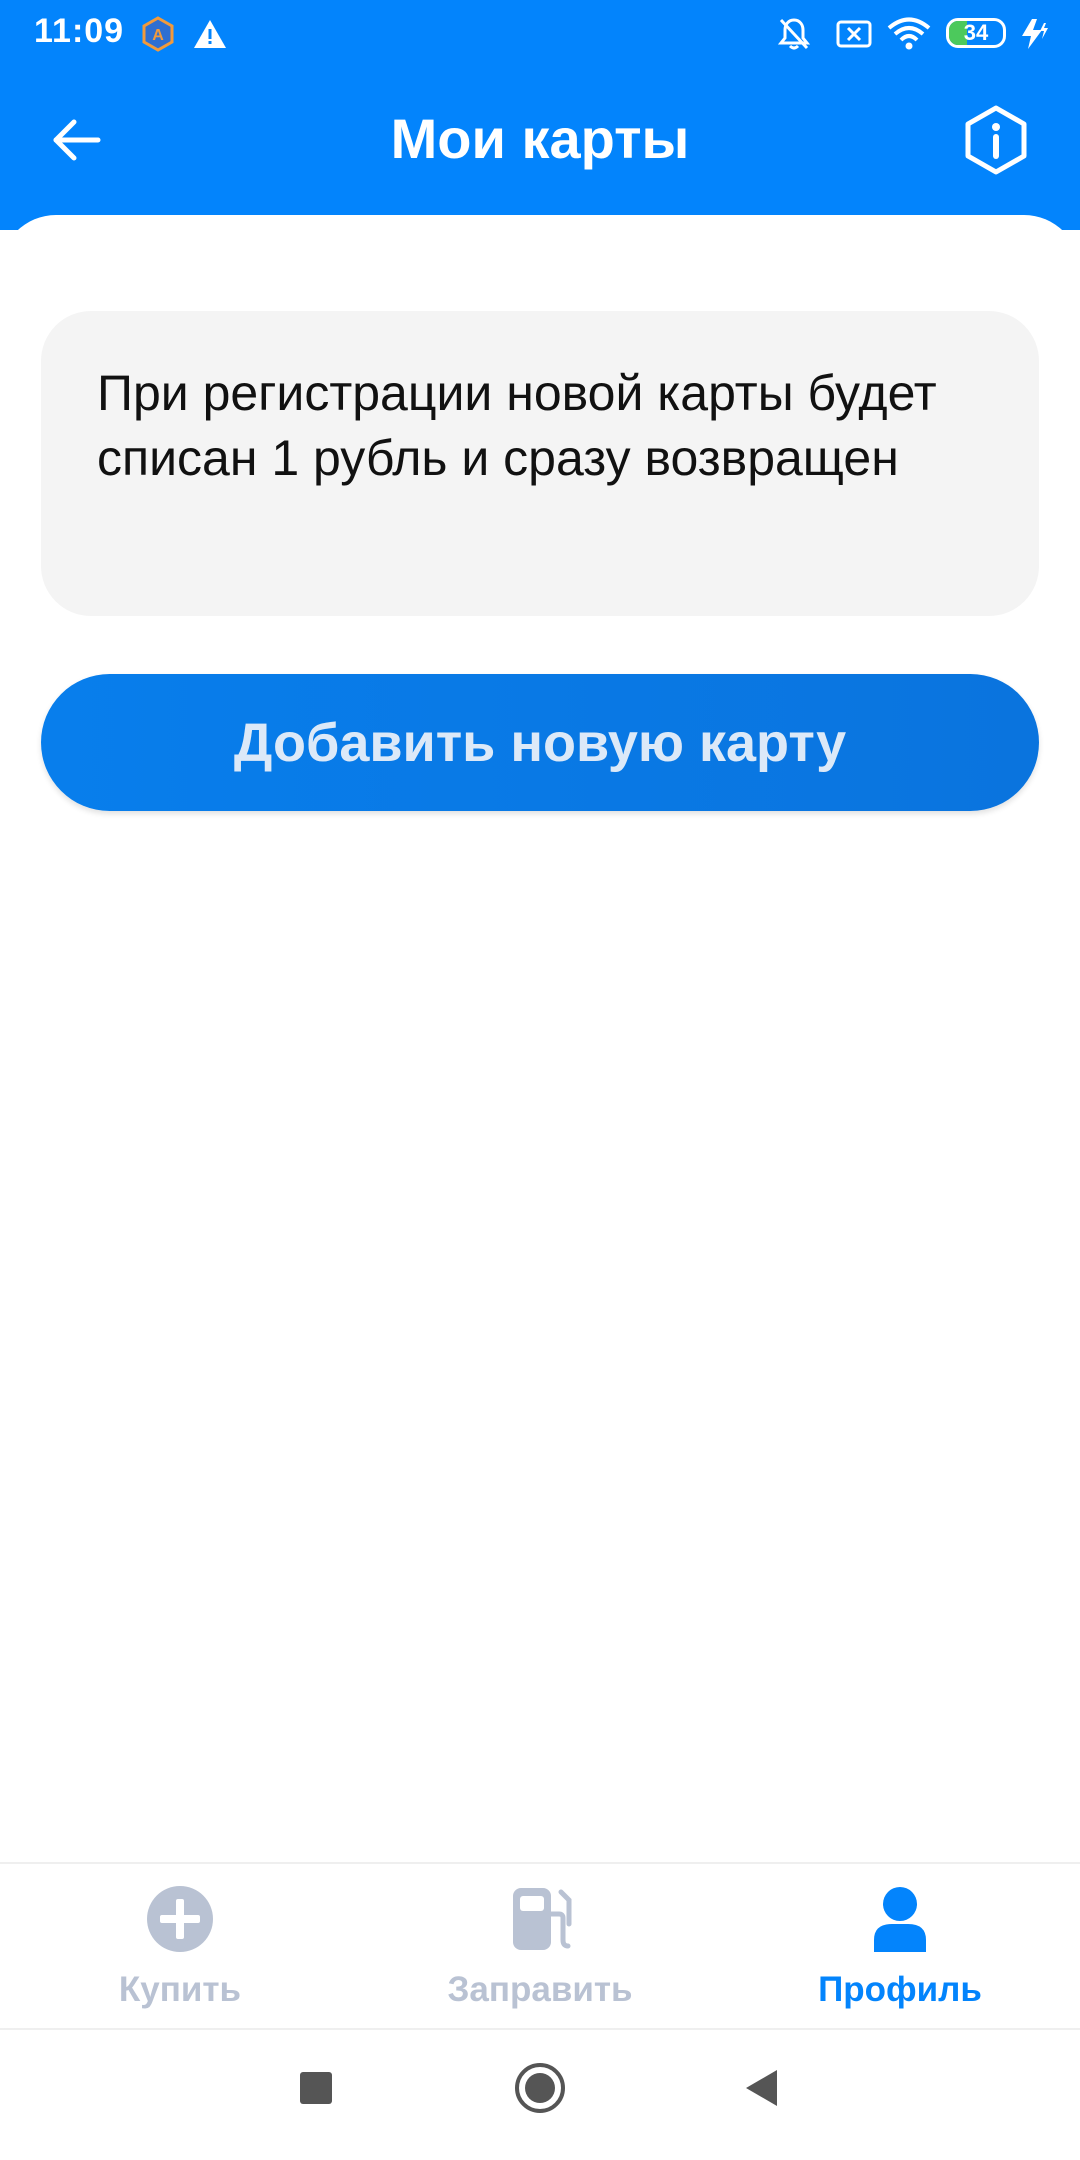  I want to click on battery-percent: 34, so click(976, 32).